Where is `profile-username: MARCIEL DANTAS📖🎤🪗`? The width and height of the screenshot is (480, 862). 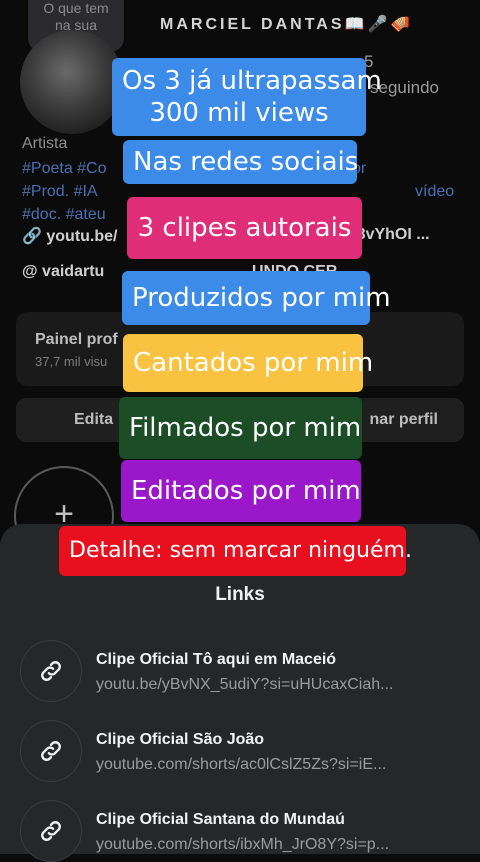
profile-username: MARCIEL DANTAS📖🎤🪗 is located at coordinates (287, 24).